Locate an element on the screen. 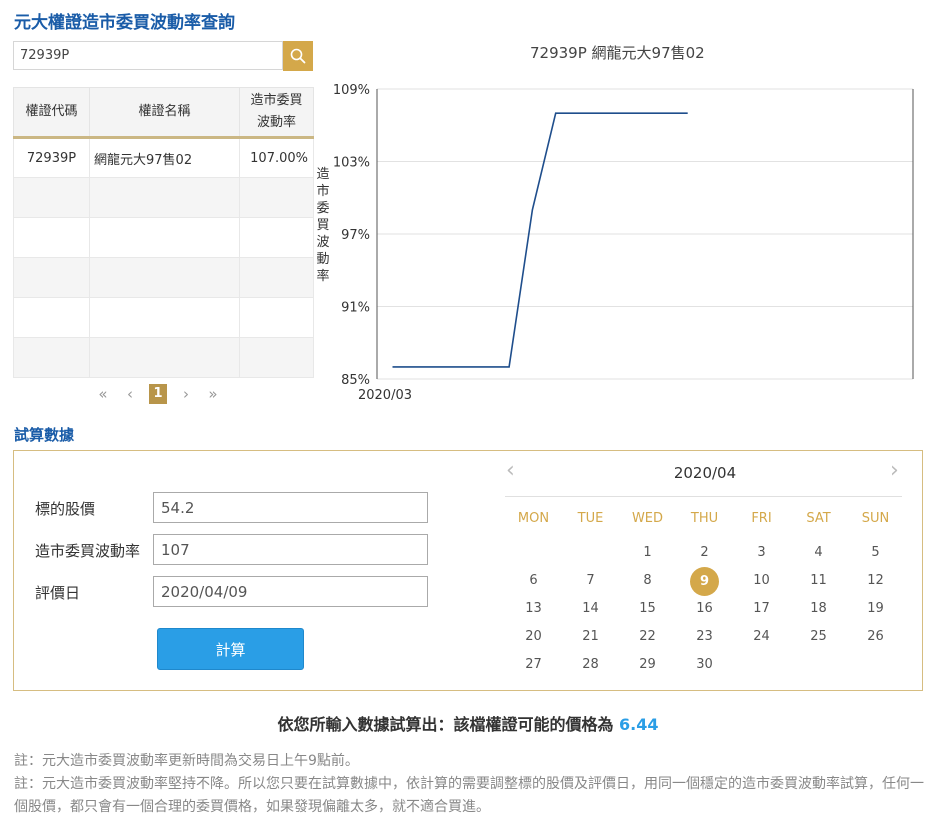 Image resolution: width=936 pixels, height=831 pixels. stock-price-label: 標的股價 is located at coordinates (65, 509).